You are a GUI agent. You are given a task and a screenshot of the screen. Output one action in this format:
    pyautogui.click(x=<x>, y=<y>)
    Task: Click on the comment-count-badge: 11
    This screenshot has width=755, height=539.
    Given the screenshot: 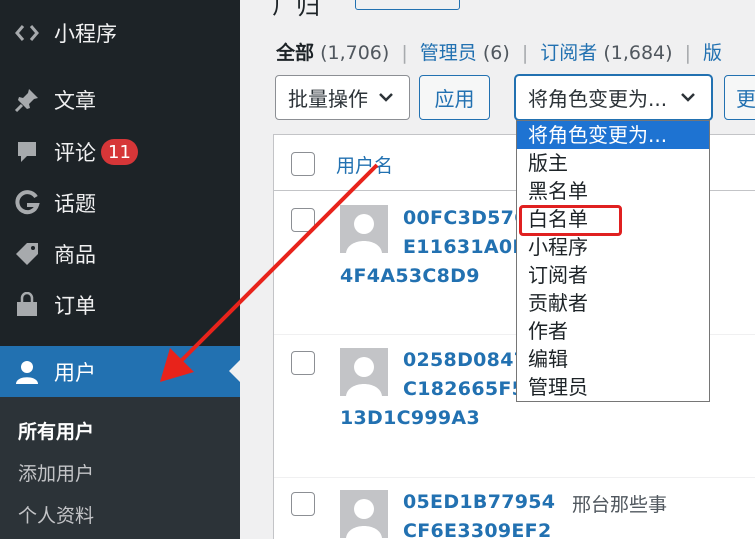 What is the action you would take?
    pyautogui.click(x=119, y=152)
    